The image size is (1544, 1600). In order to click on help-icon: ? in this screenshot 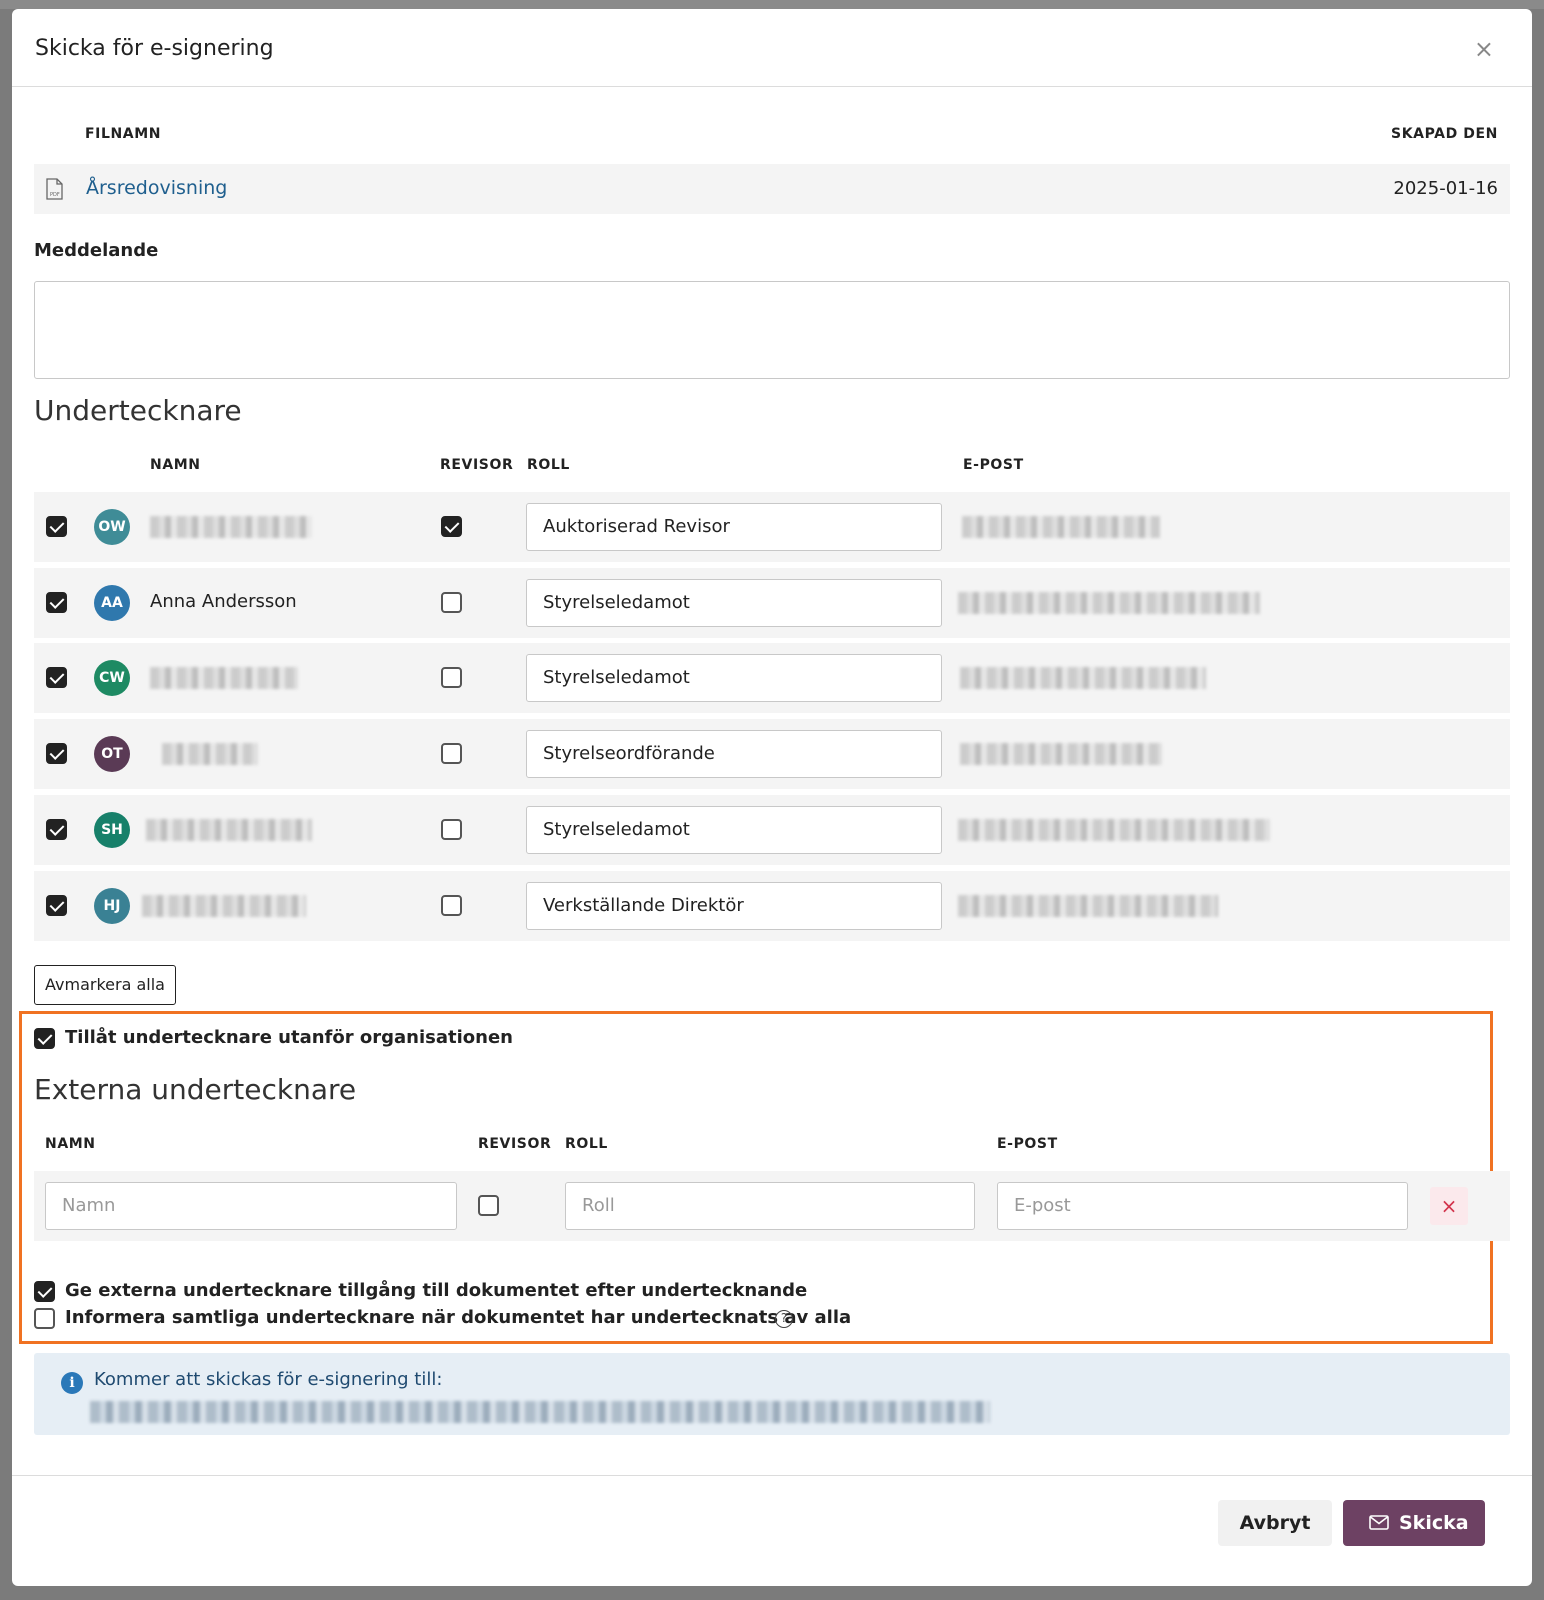, I will do `click(784, 1319)`.